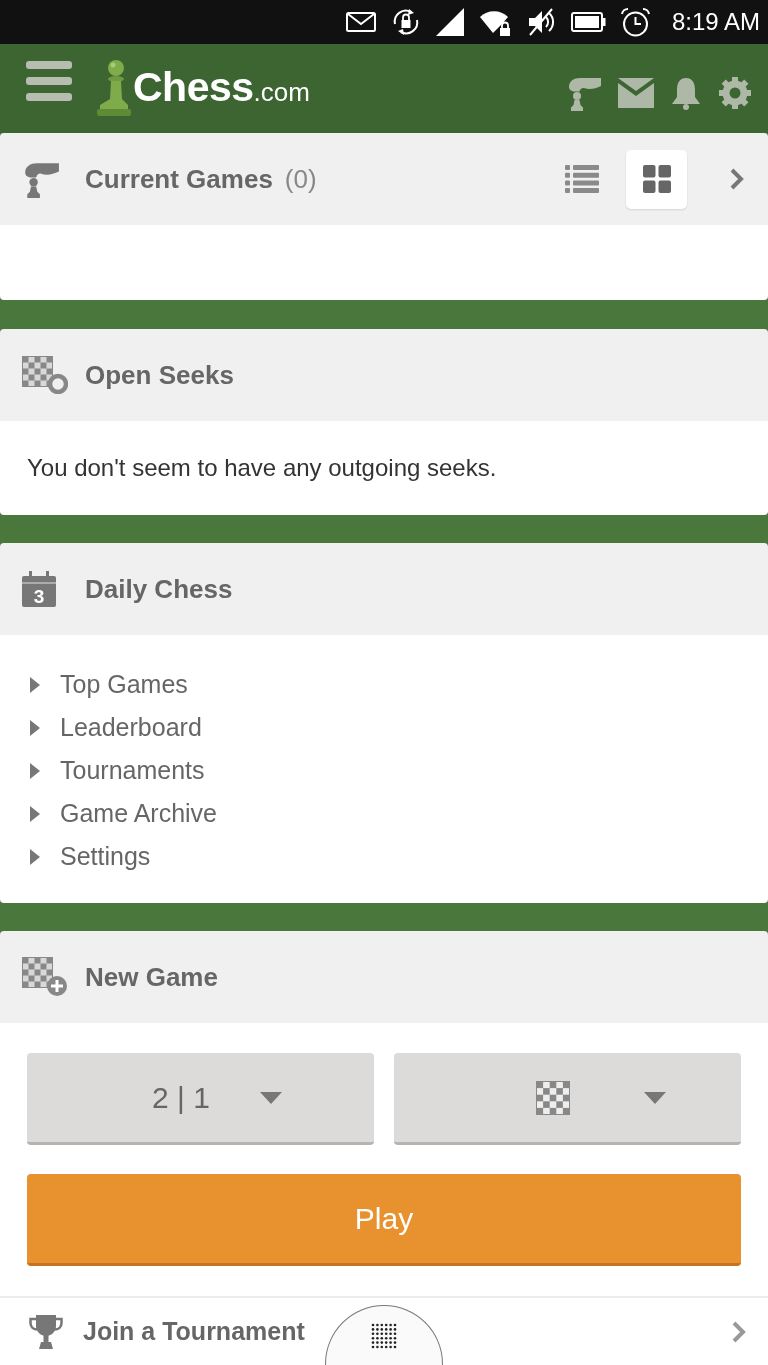  Describe the element at coordinates (221, 87) in the screenshot. I see `logo-wordmark: Chess.com` at that location.